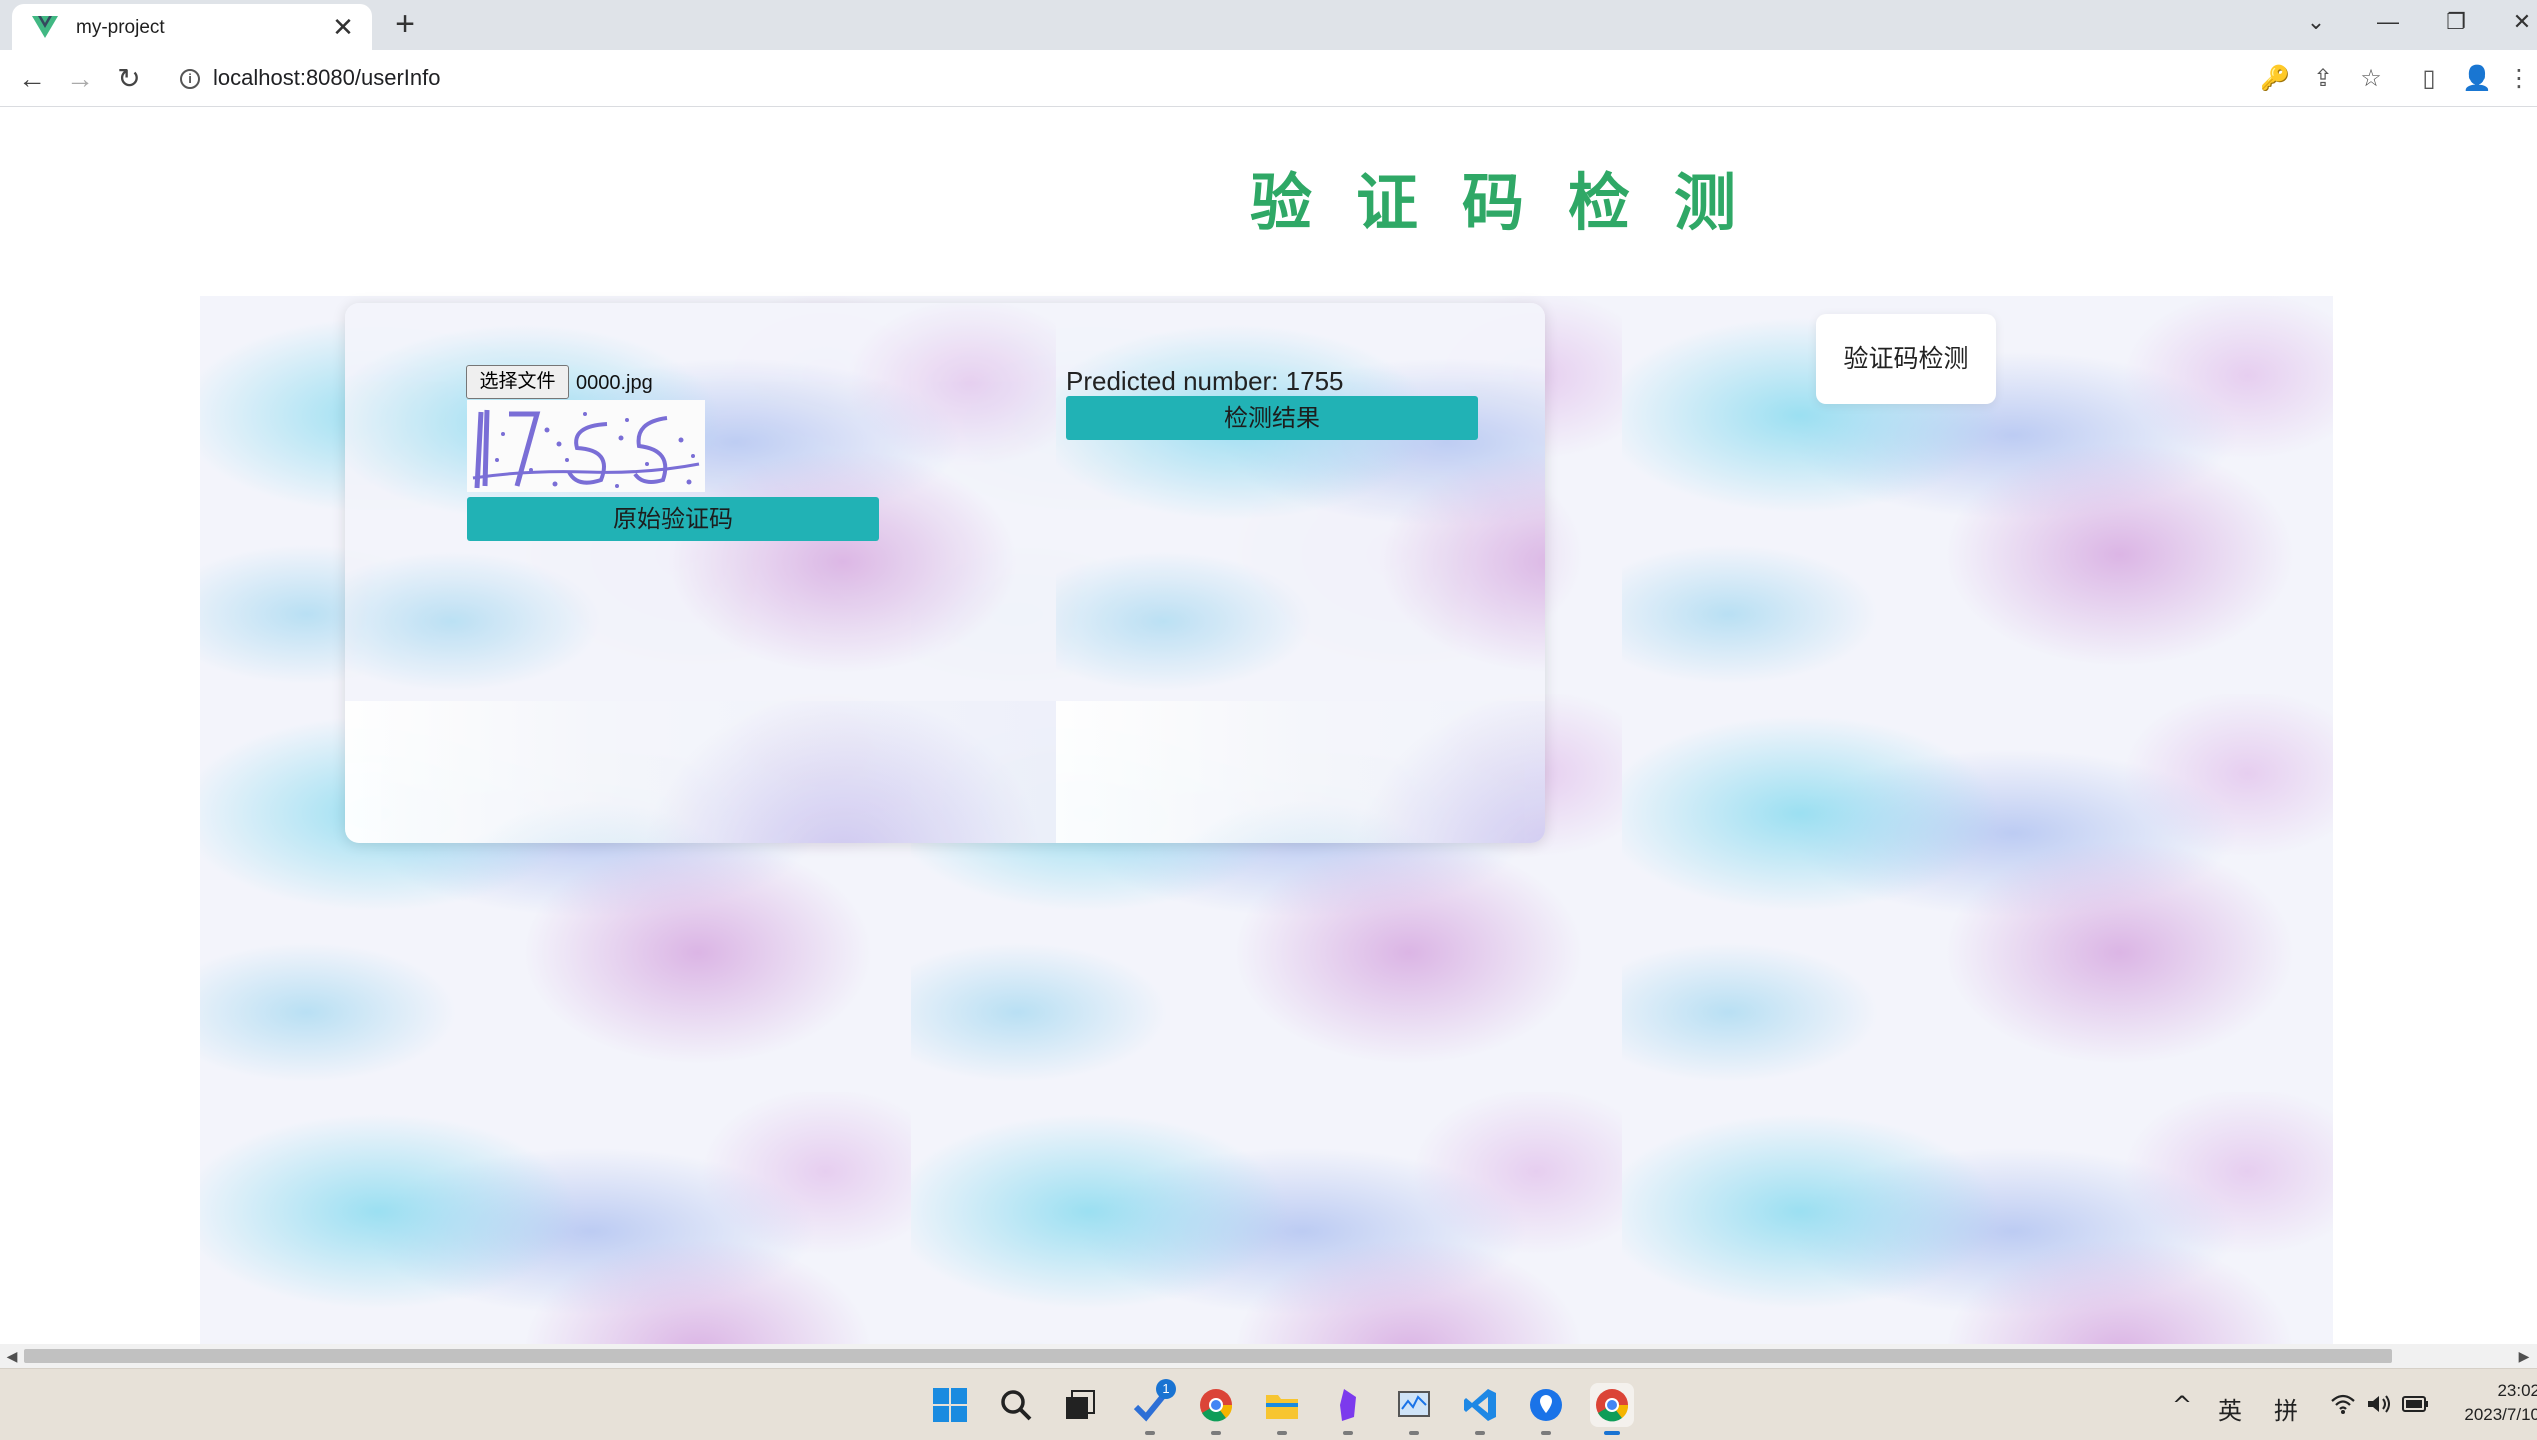 The image size is (2537, 1440). What do you see at coordinates (32, 79) in the screenshot?
I see `back-icon: ←` at bounding box center [32, 79].